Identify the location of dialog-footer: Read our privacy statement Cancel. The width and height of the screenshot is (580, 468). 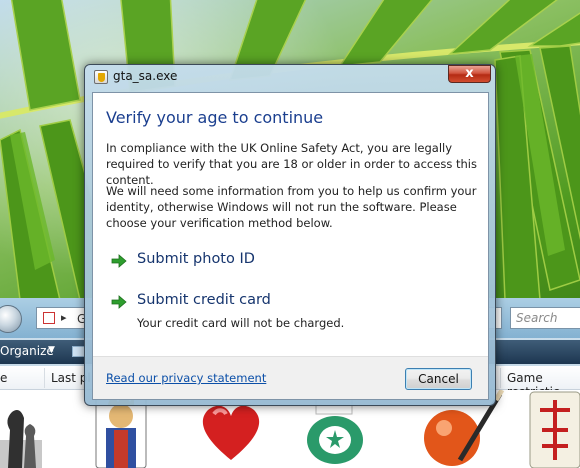
(290, 377).